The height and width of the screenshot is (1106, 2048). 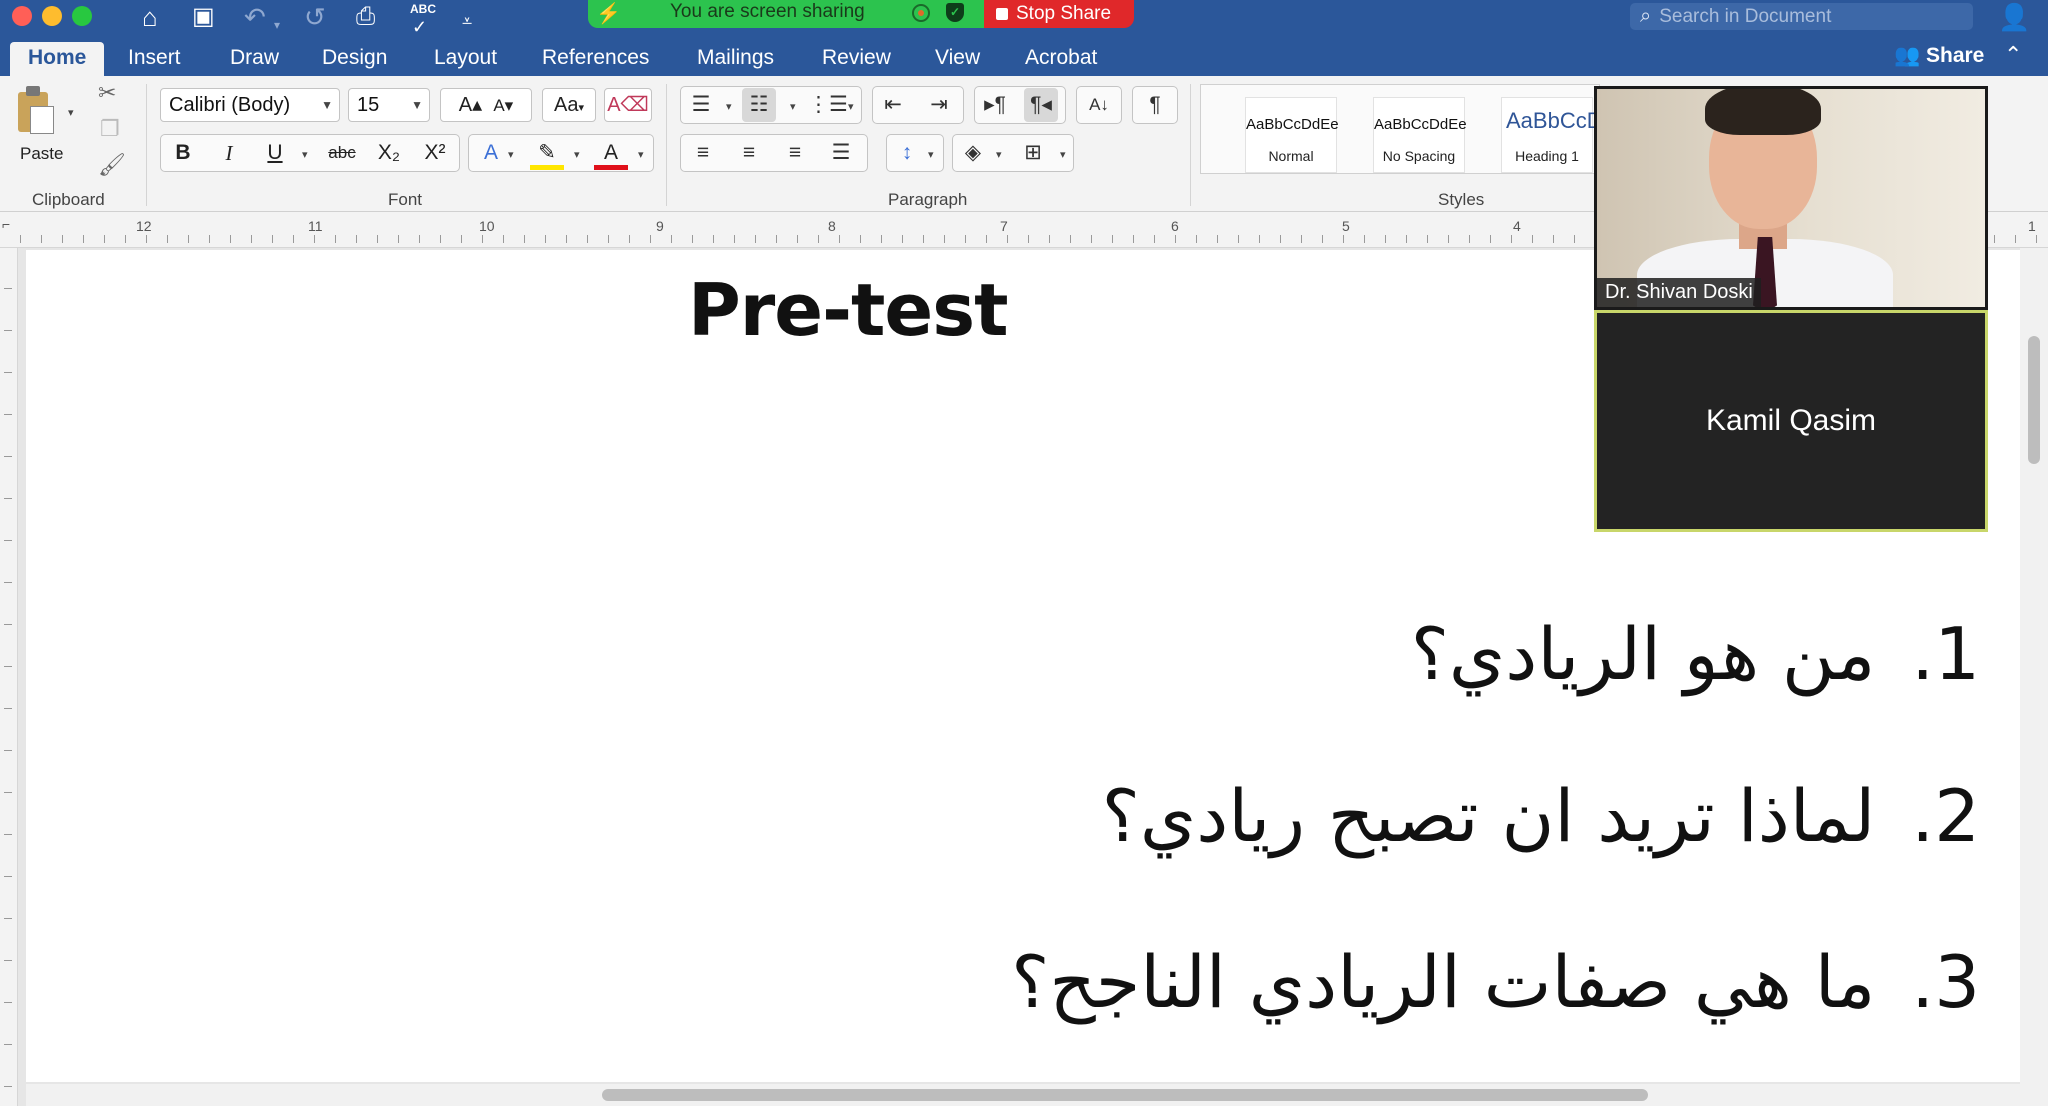 What do you see at coordinates (1292, 135) in the screenshot?
I see `style-normal: AaBbCcDdEe Normal` at bounding box center [1292, 135].